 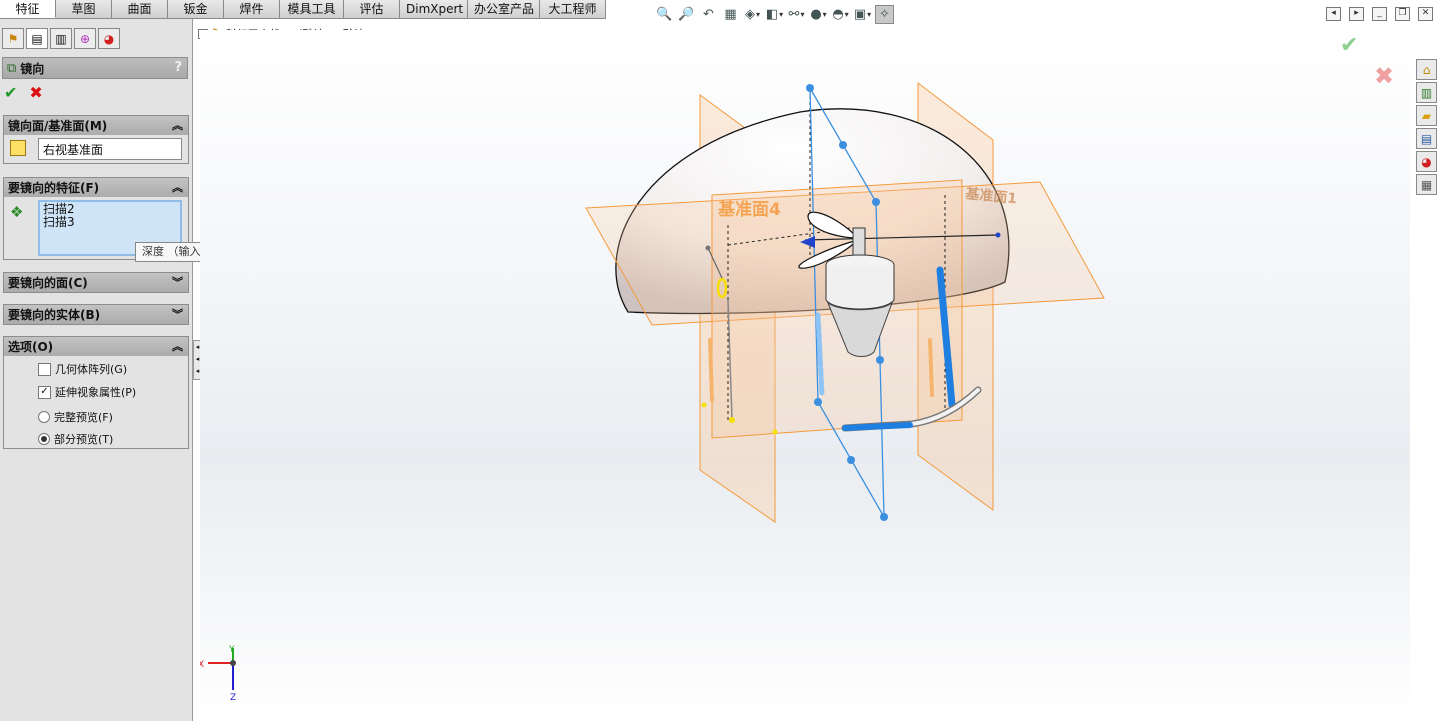 I want to click on options-header: 选项(O) ︽, so click(x=96, y=346).